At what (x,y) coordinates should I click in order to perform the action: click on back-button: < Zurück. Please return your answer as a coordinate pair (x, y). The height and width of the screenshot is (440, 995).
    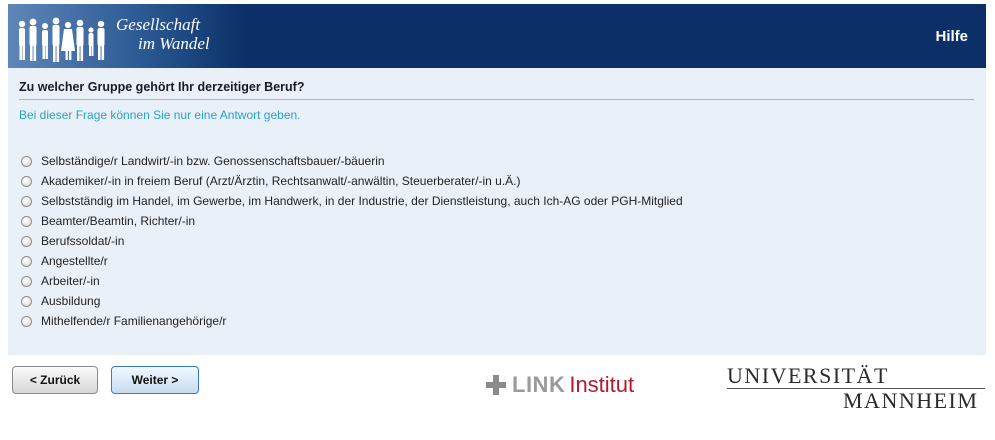
    Looking at the image, I should click on (55, 380).